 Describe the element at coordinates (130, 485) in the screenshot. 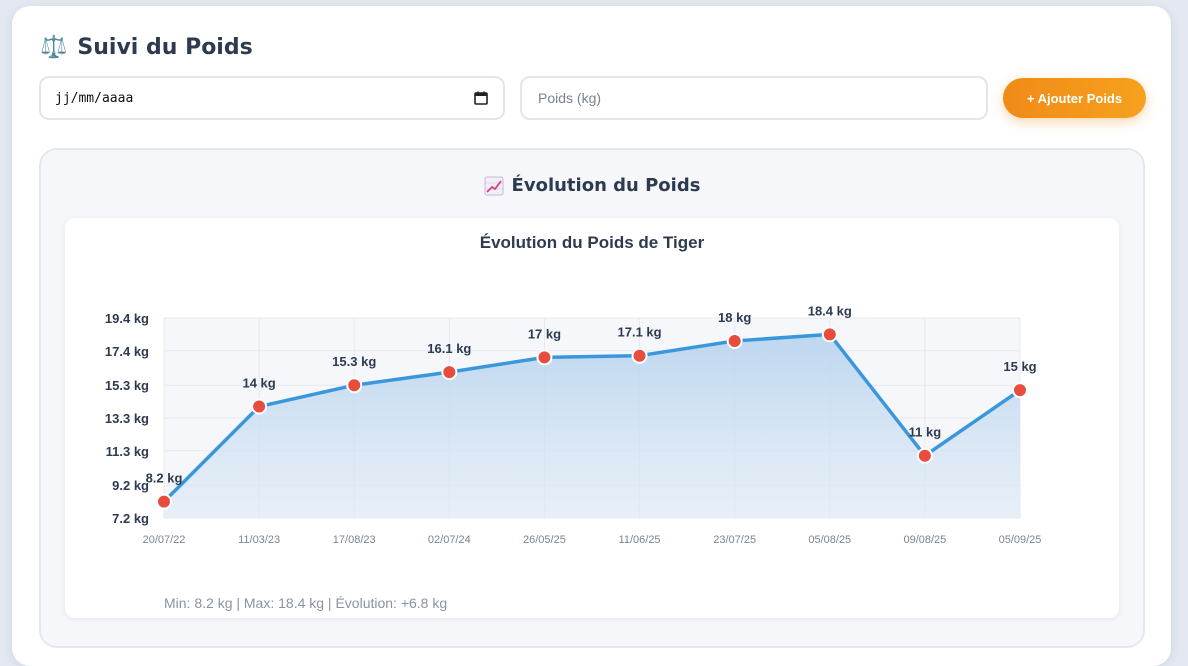

I see `y-tick-label: 9.2 kg` at that location.